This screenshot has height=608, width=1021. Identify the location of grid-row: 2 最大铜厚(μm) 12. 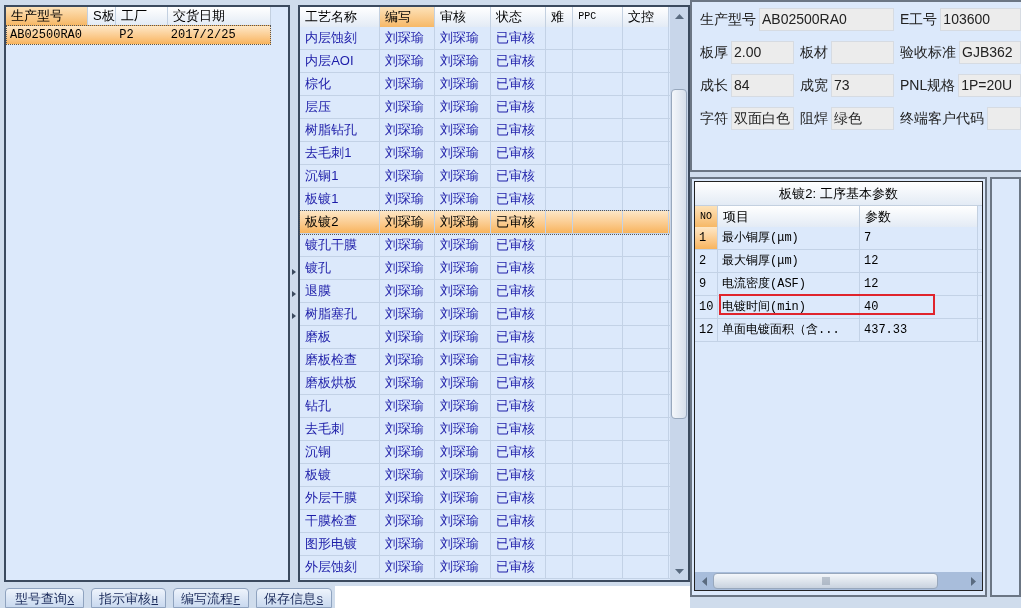
(838, 261).